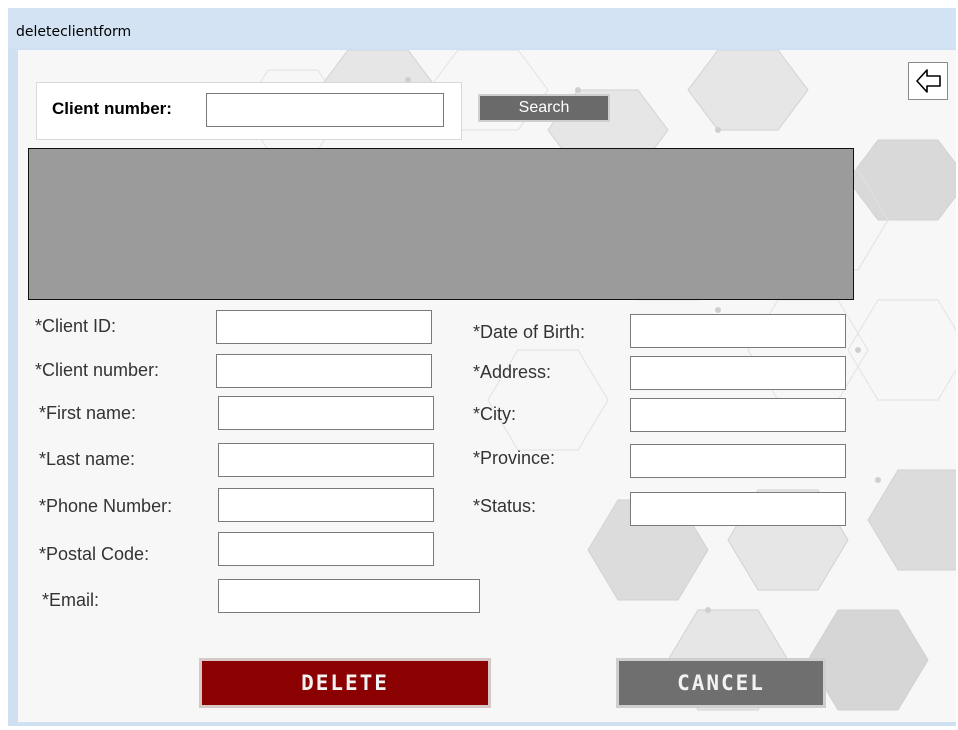 The width and height of the screenshot is (958, 730). Describe the element at coordinates (325, 110) in the screenshot. I see `search-client-number-input` at that location.